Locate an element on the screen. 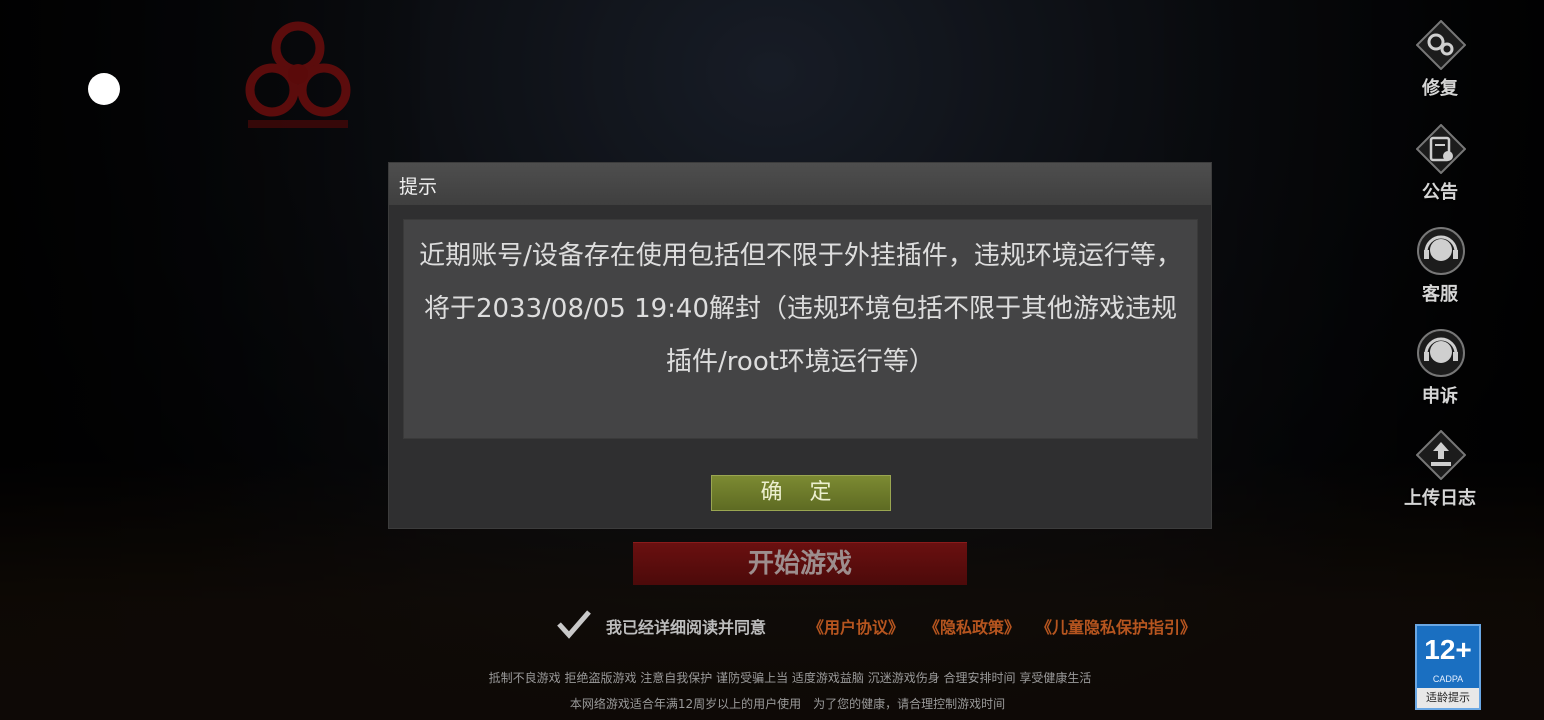  appeal-button: 申诉 is located at coordinates (1440, 368).